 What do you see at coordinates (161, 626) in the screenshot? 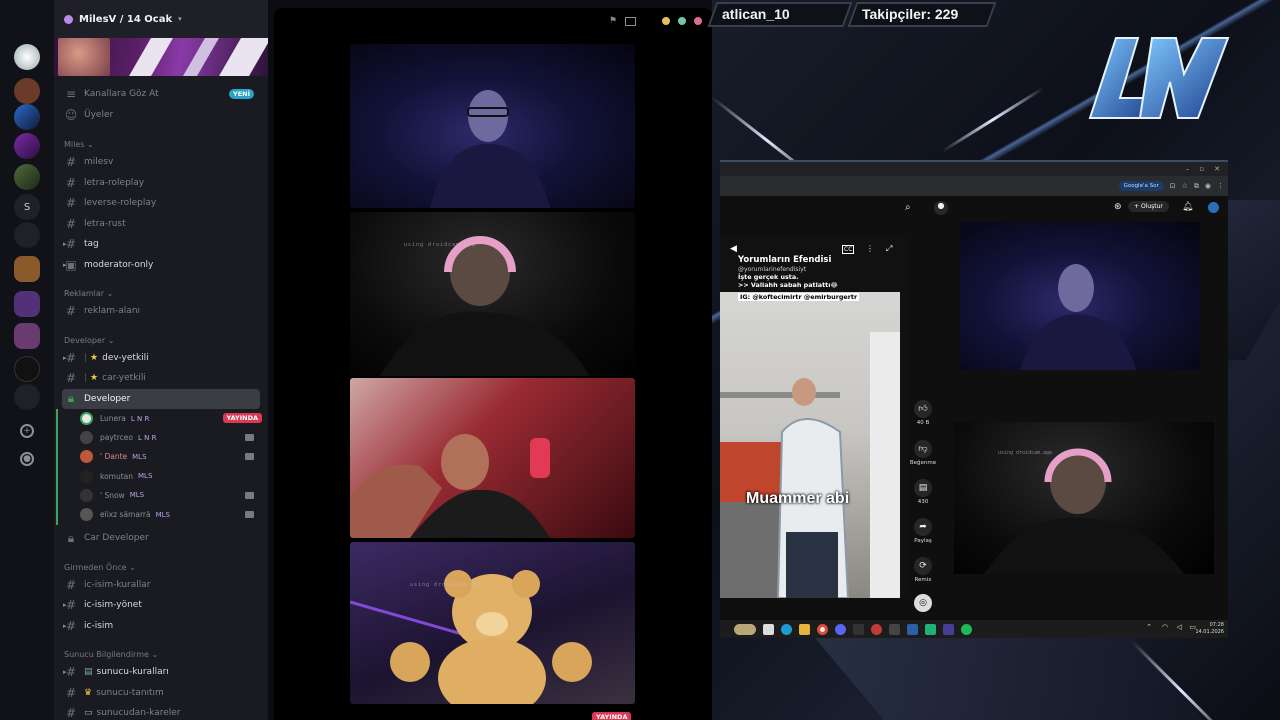
I see `channel-ic-isim: ▸ # ic-isim` at bounding box center [161, 626].